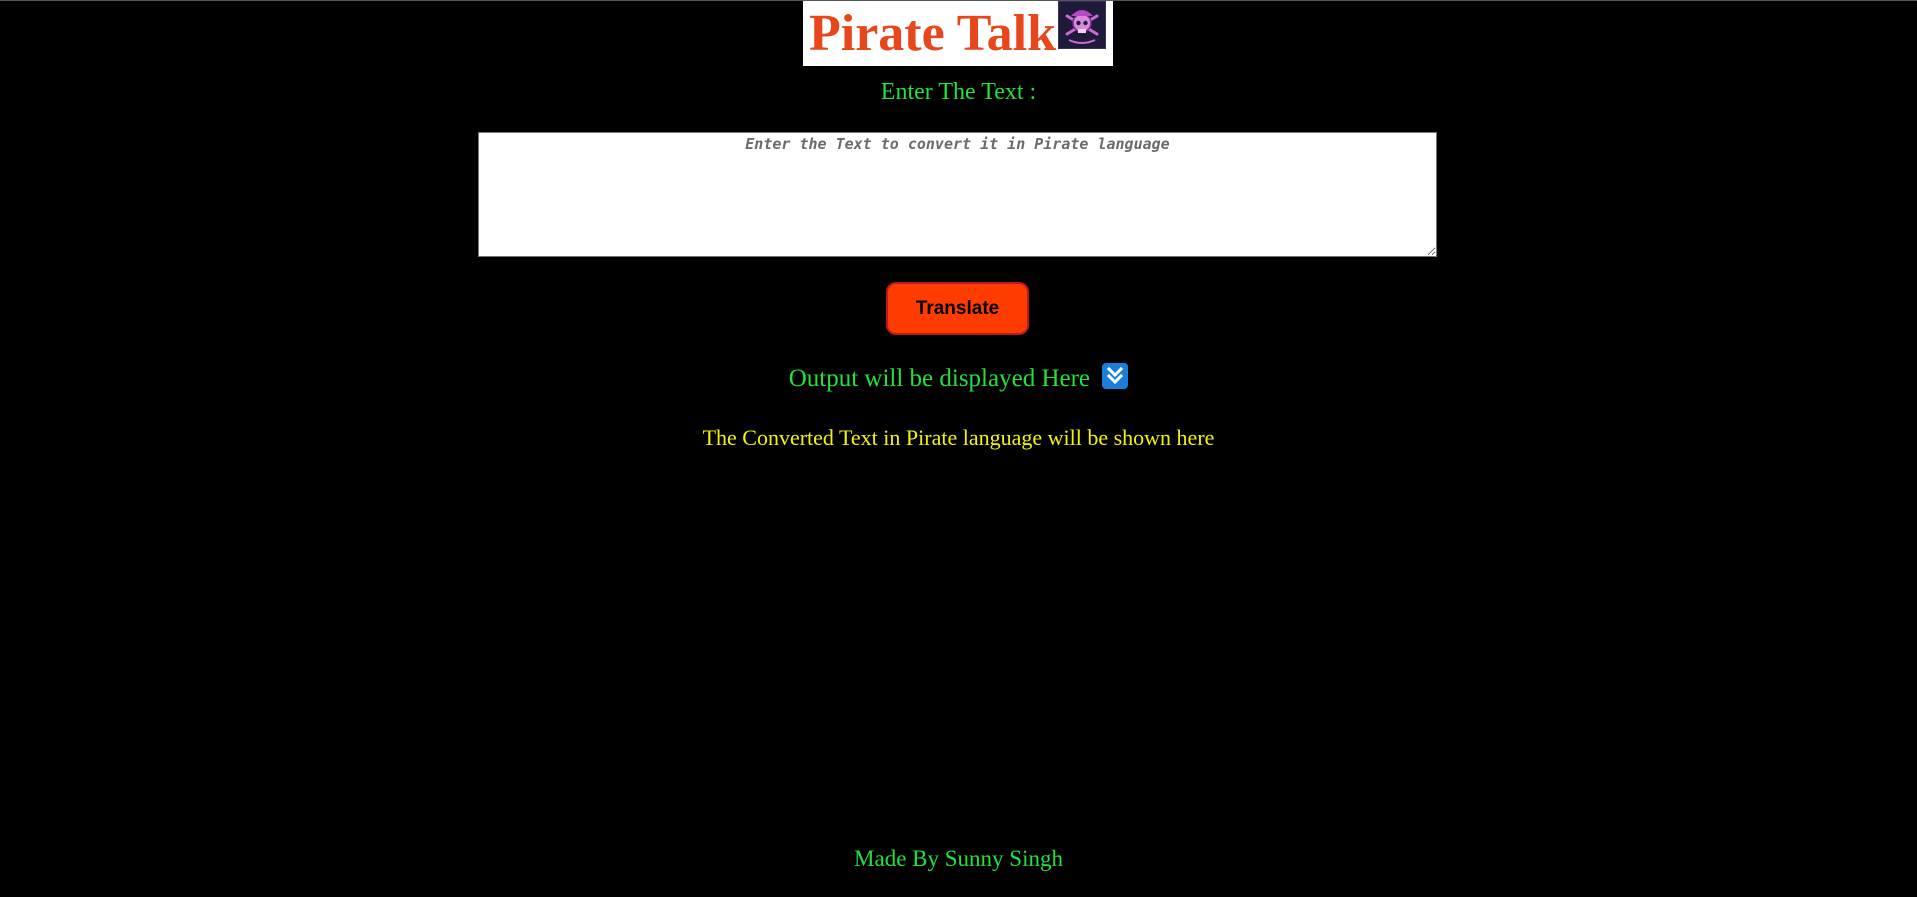 Image resolution: width=1917 pixels, height=897 pixels. I want to click on text-input, so click(957, 194).